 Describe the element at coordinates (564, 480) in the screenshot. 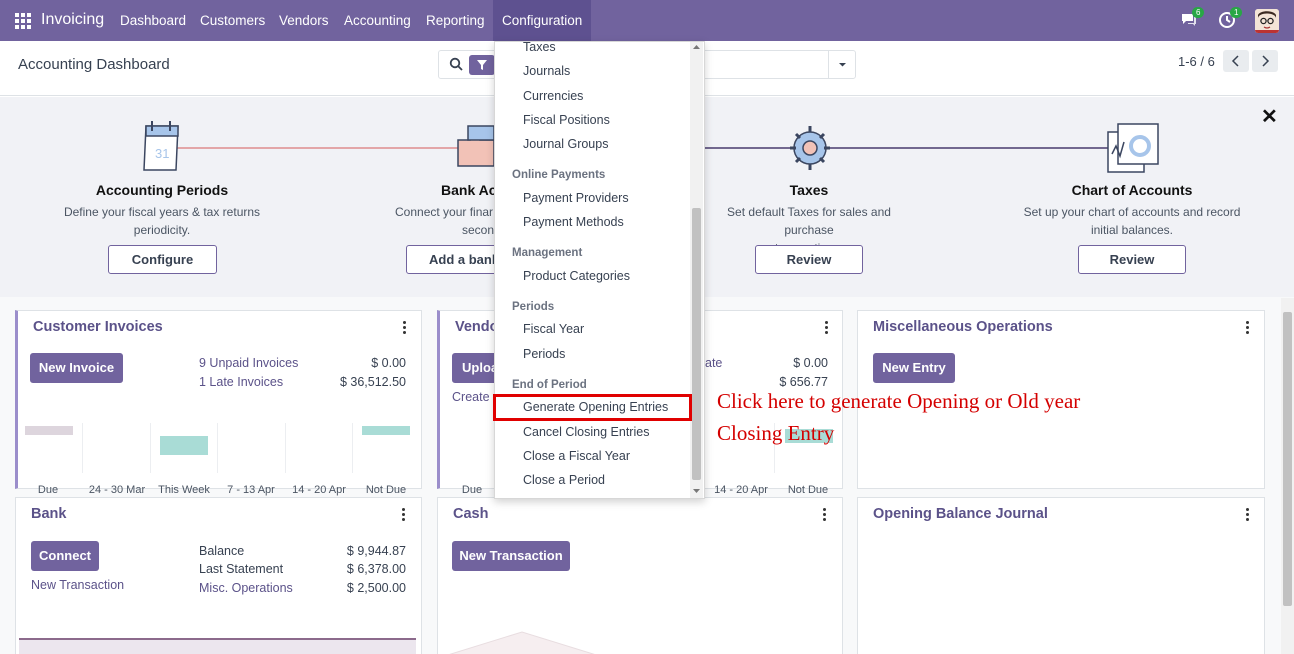

I see `menu-item-close-period: Close a Period` at that location.